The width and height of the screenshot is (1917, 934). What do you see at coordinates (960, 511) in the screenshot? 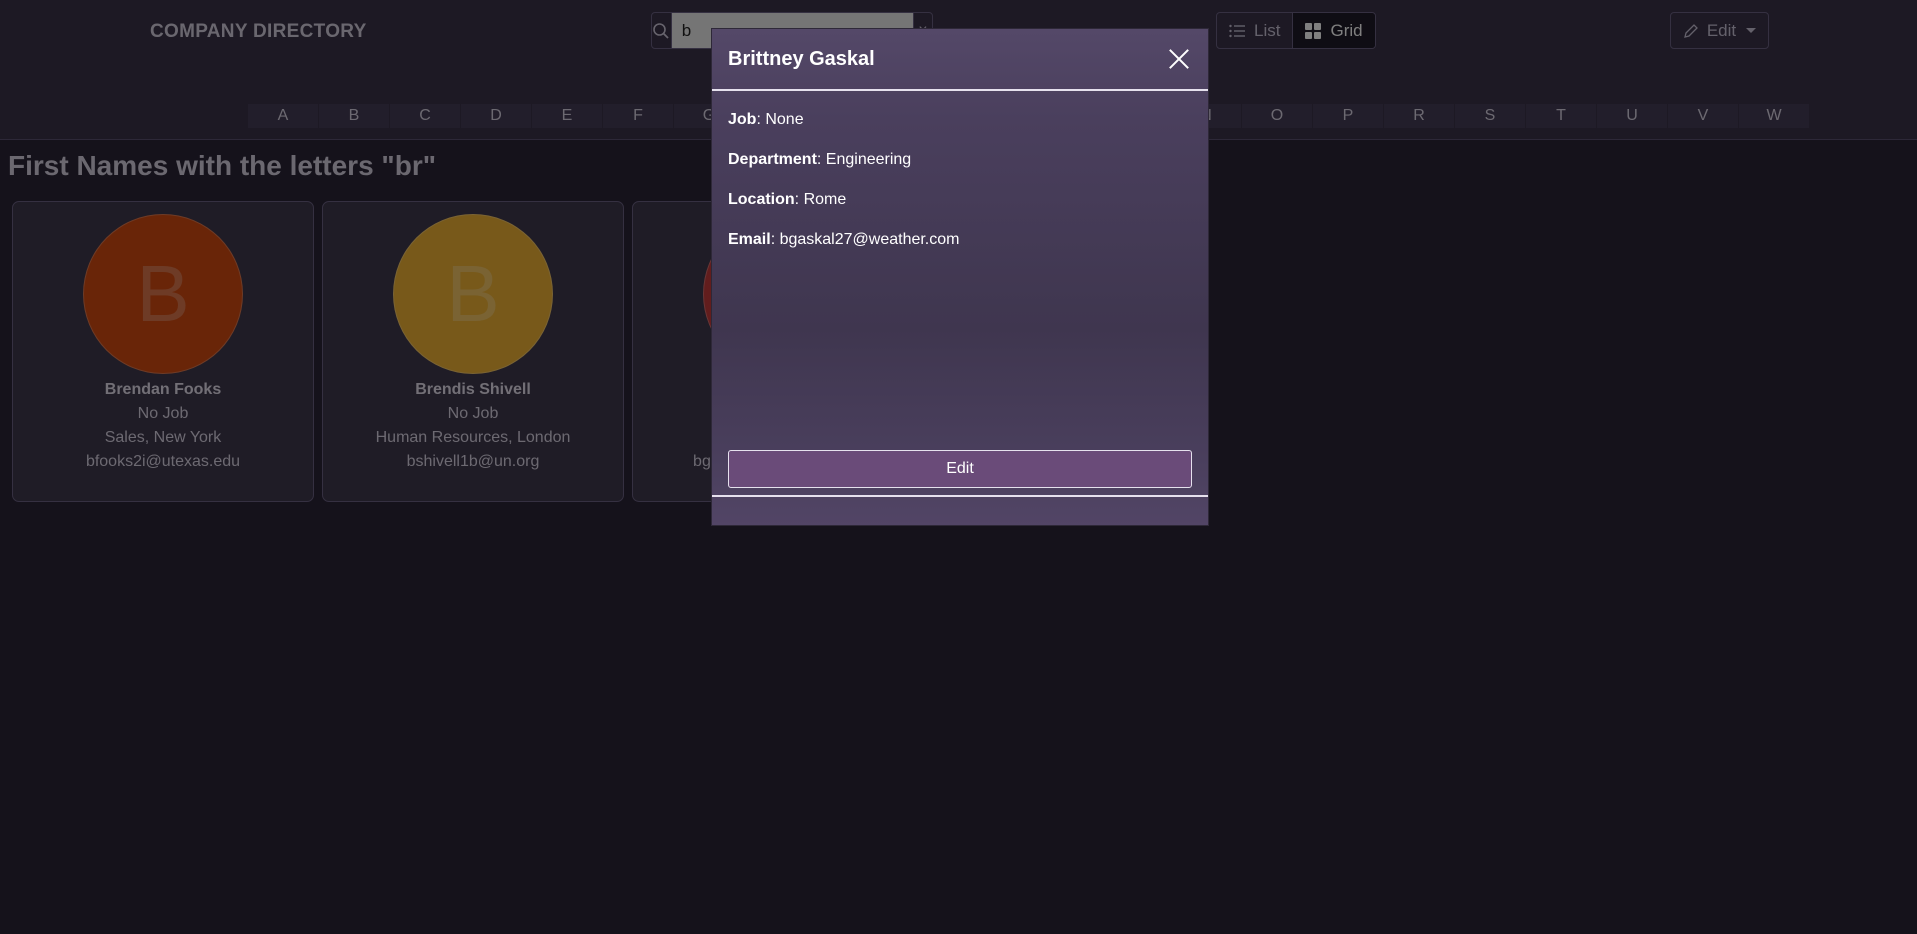
I see `modal-footer` at bounding box center [960, 511].